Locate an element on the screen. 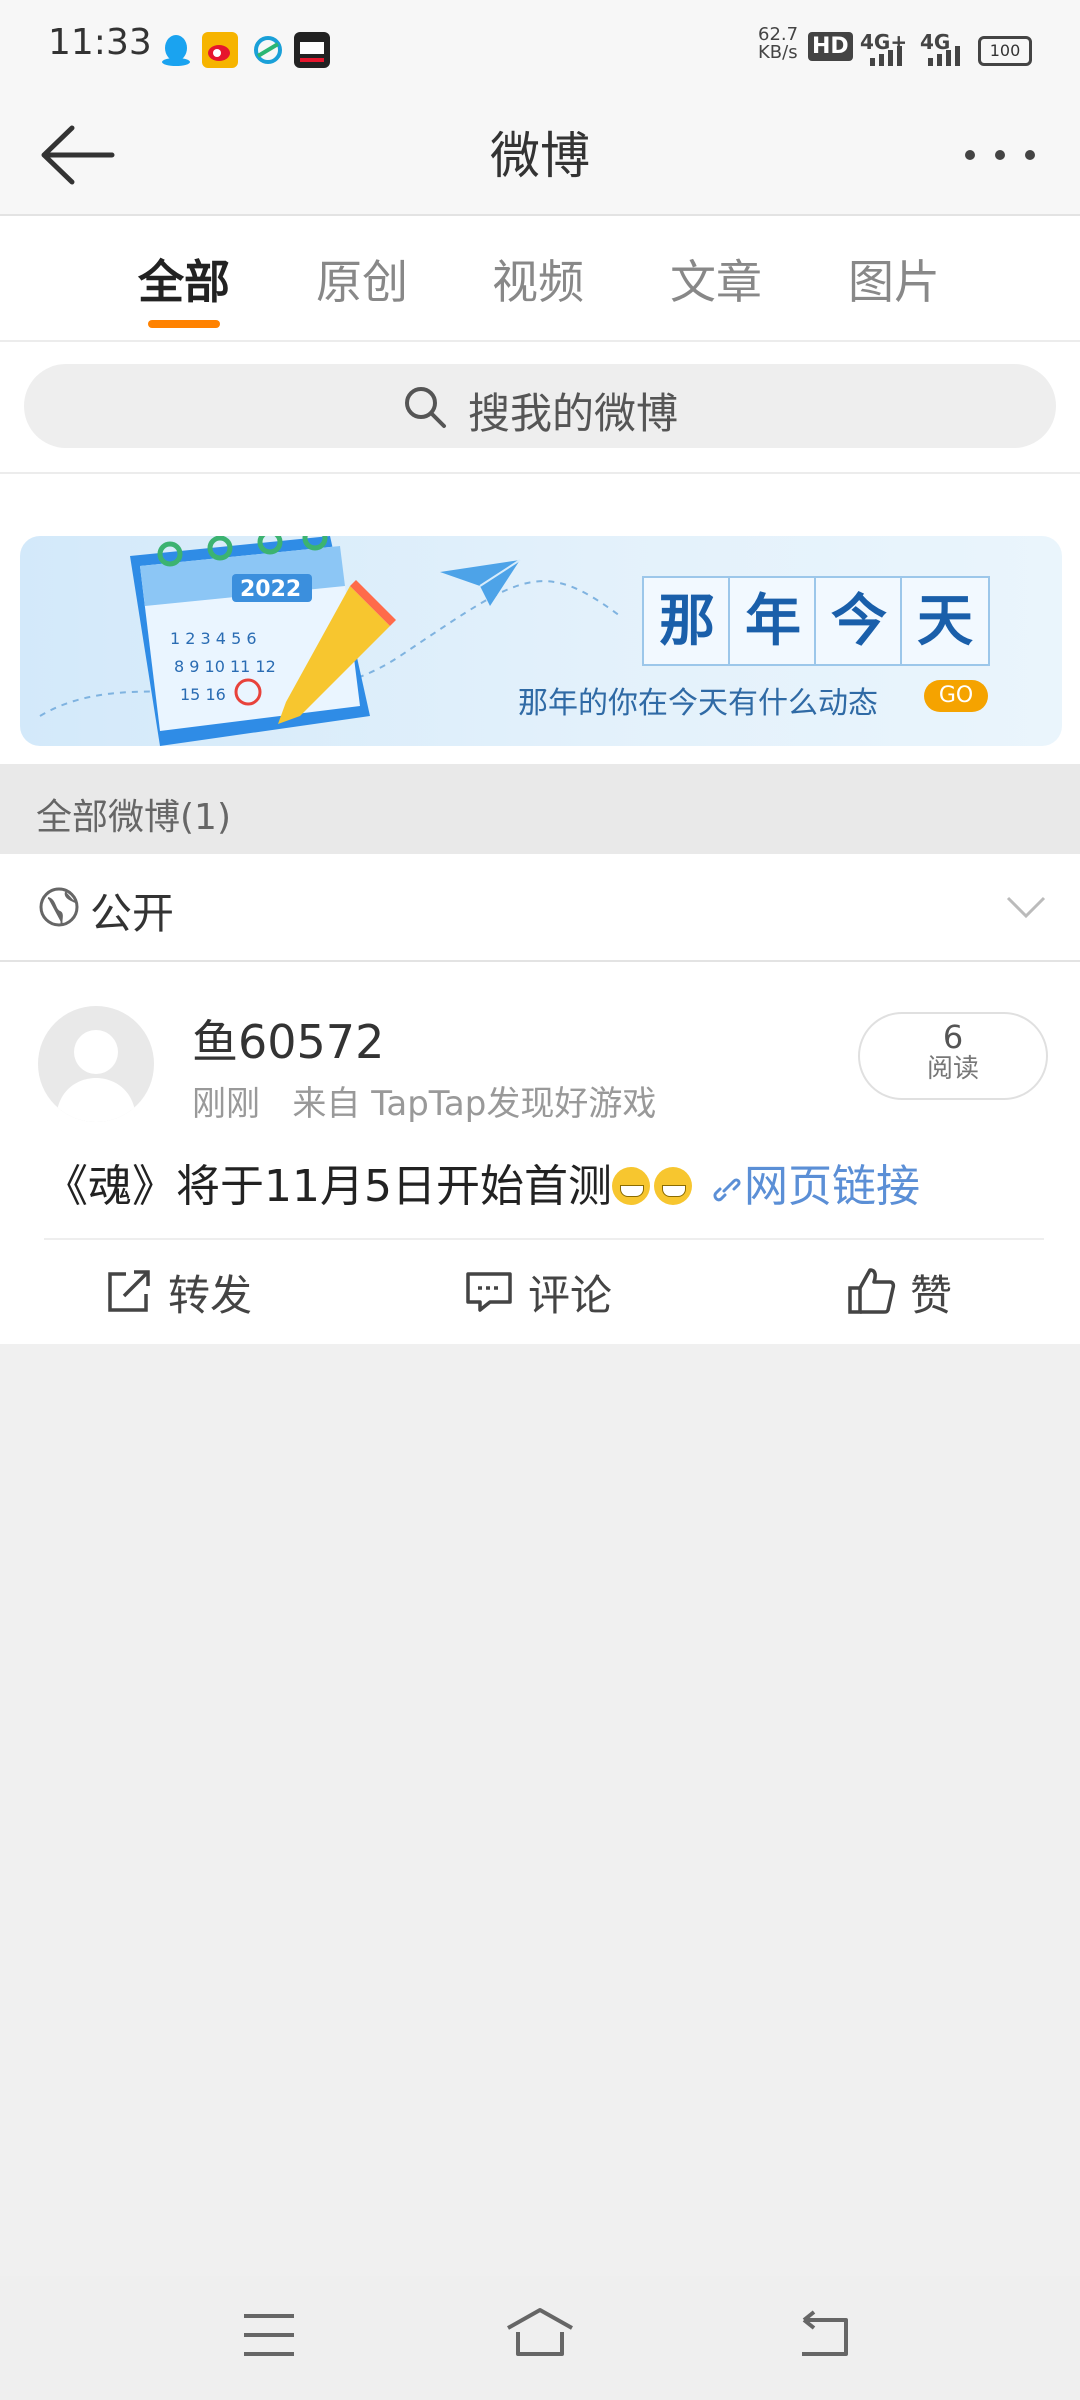  section-header: 全部微博(1) is located at coordinates (540, 809).